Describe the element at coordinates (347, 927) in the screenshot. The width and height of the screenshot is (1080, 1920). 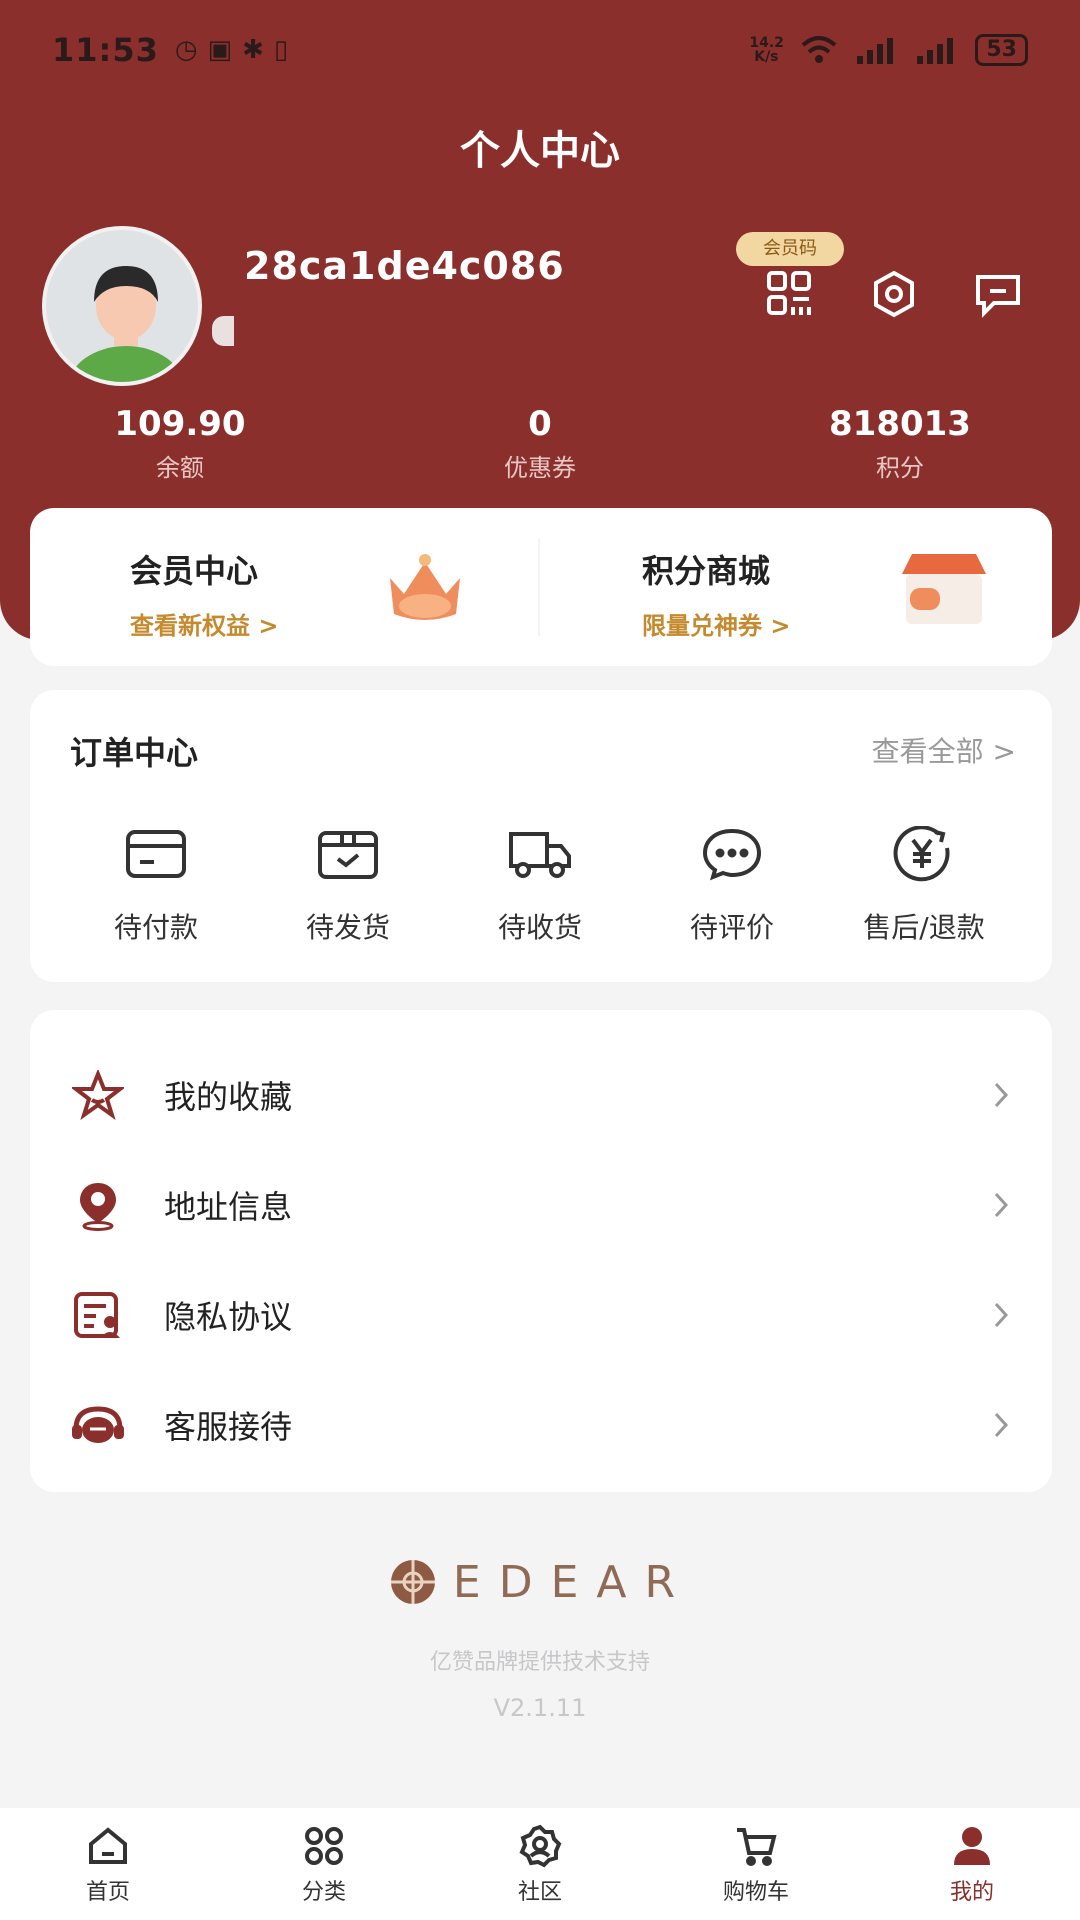
I see `order-pending-shipment-label: 待发货` at that location.